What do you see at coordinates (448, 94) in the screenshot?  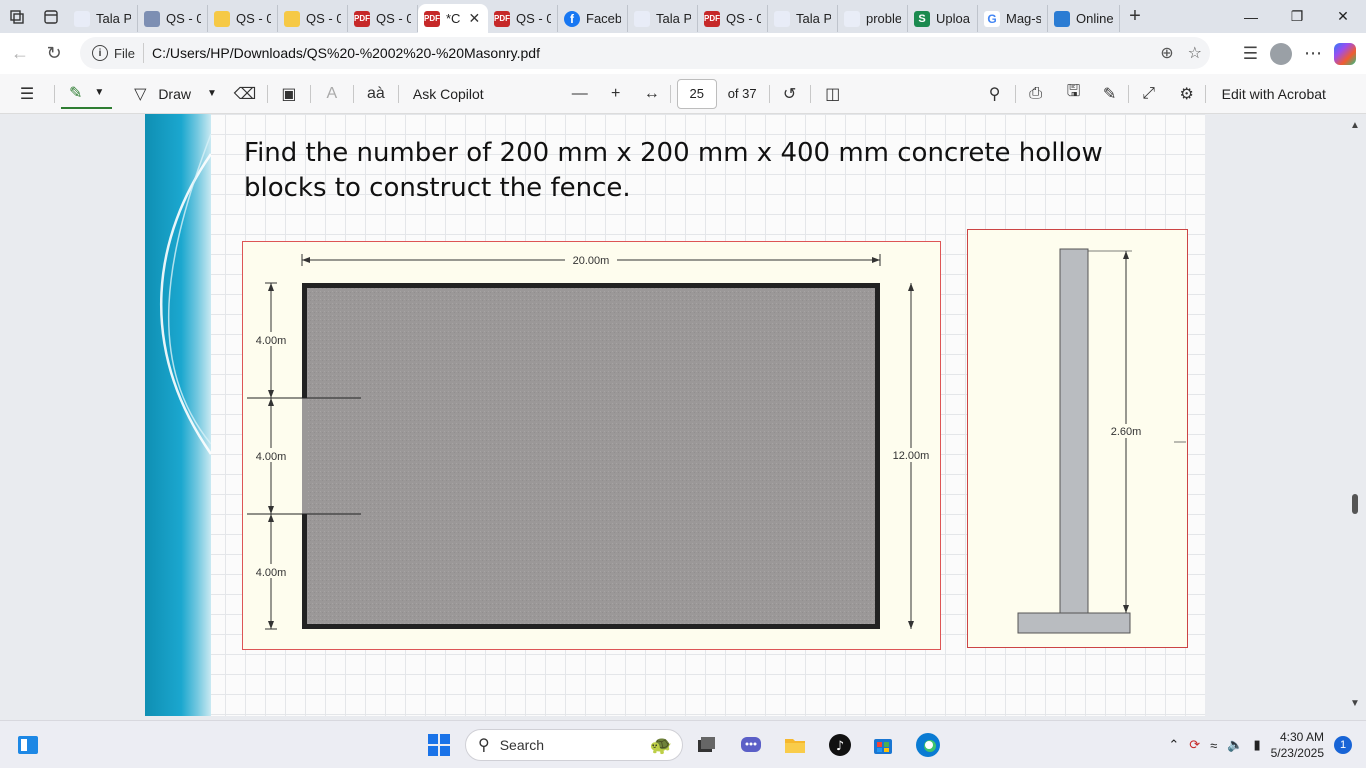 I see `ask-copilot-button: Ask Copilot` at bounding box center [448, 94].